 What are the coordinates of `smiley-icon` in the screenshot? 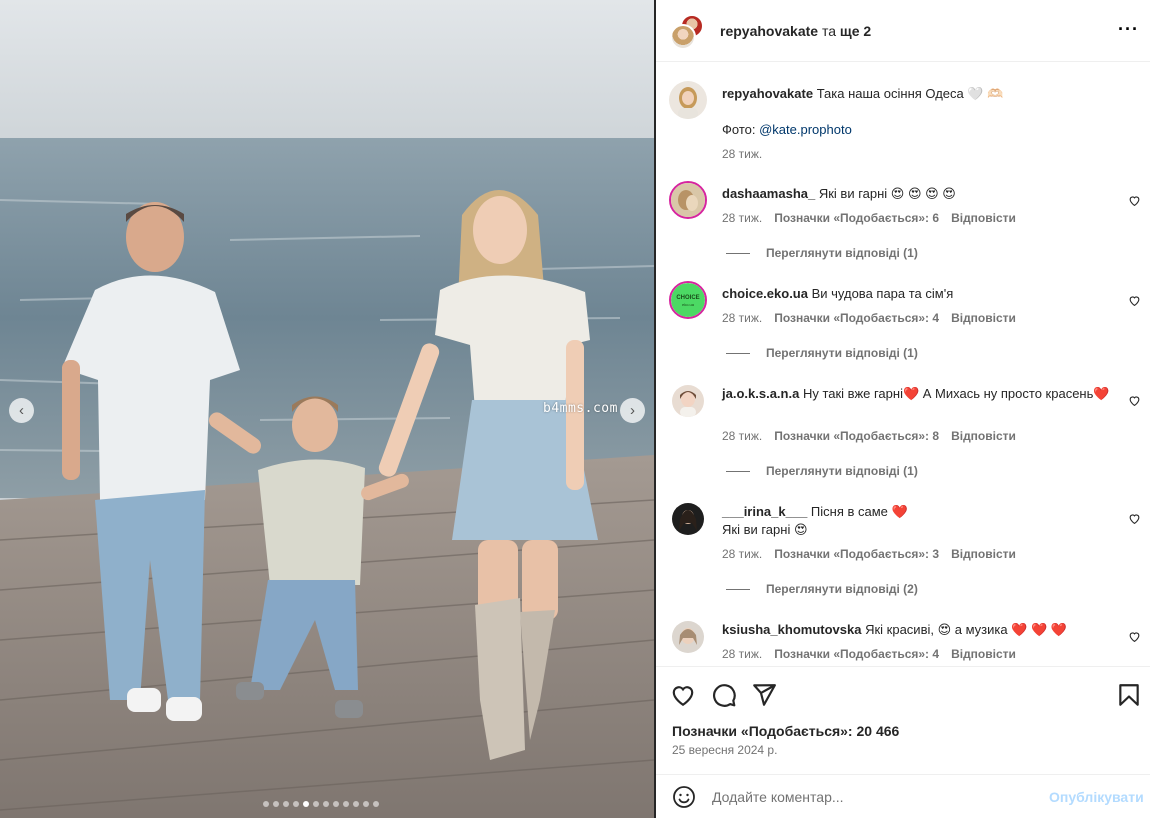 It's located at (684, 797).